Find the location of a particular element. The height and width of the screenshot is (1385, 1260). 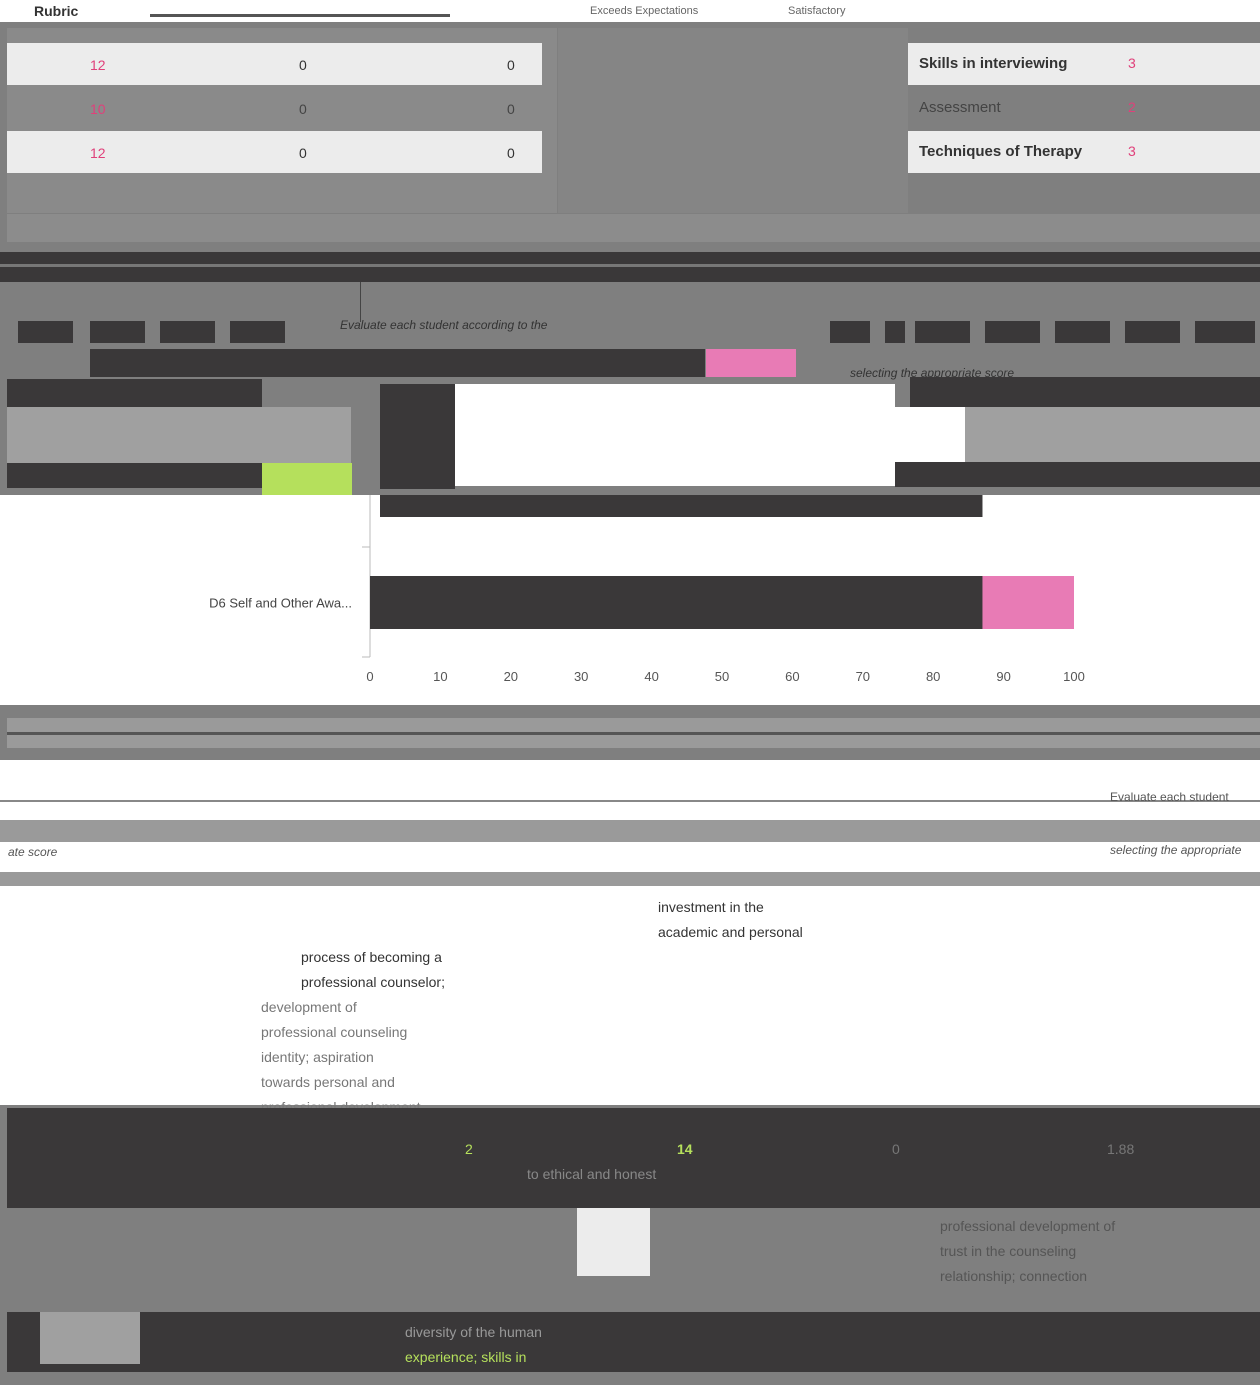

desc-line: relationship; connection is located at coordinates (1014, 1276).